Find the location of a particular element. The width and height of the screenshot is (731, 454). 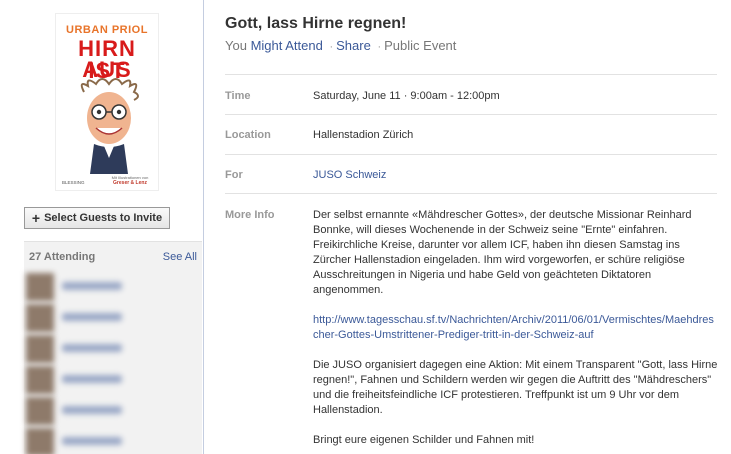

rsvp-prefix: You is located at coordinates (236, 45).